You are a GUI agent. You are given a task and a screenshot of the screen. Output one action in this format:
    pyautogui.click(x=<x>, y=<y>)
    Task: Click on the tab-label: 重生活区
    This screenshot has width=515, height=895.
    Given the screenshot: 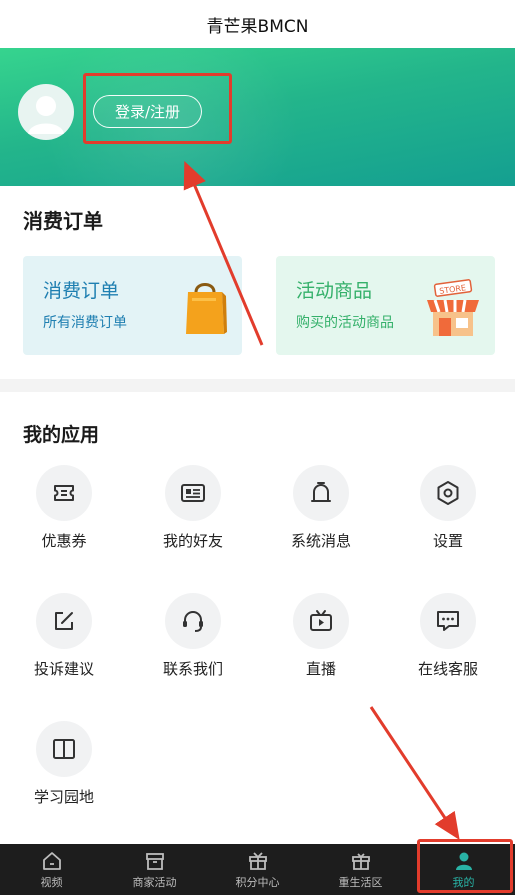 What is the action you would take?
    pyautogui.click(x=360, y=882)
    